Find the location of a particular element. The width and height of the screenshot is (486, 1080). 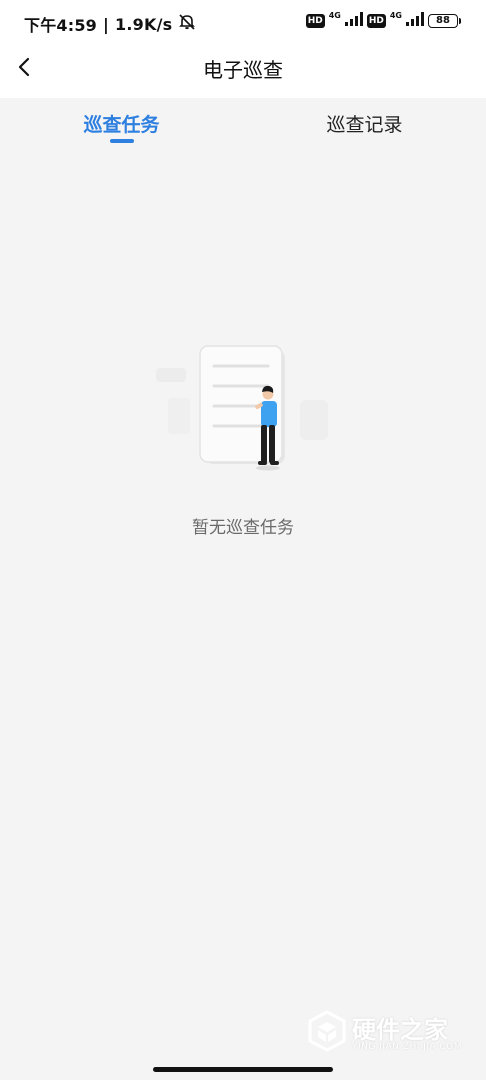

sim1-hd-badge: HD is located at coordinates (315, 20).